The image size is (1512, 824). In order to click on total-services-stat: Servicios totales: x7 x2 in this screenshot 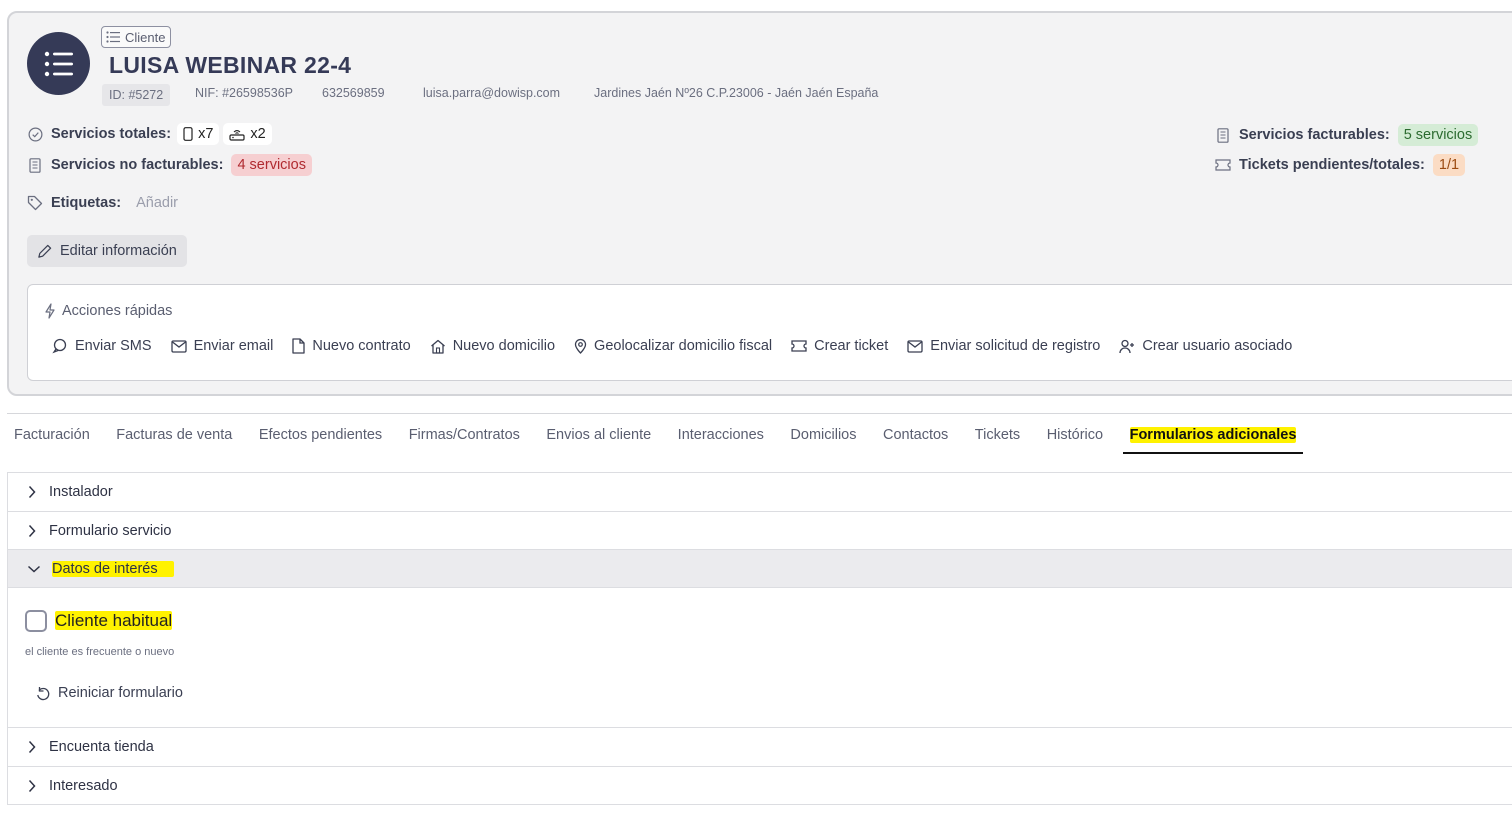, I will do `click(149, 134)`.